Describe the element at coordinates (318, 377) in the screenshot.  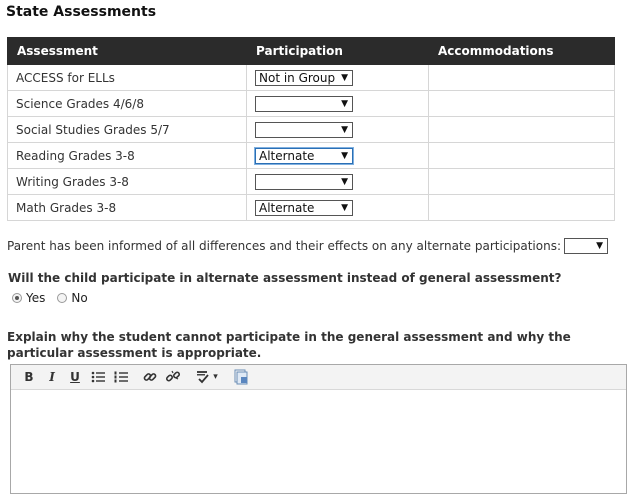
I see `editor-toolbar: B I U ▾` at that location.